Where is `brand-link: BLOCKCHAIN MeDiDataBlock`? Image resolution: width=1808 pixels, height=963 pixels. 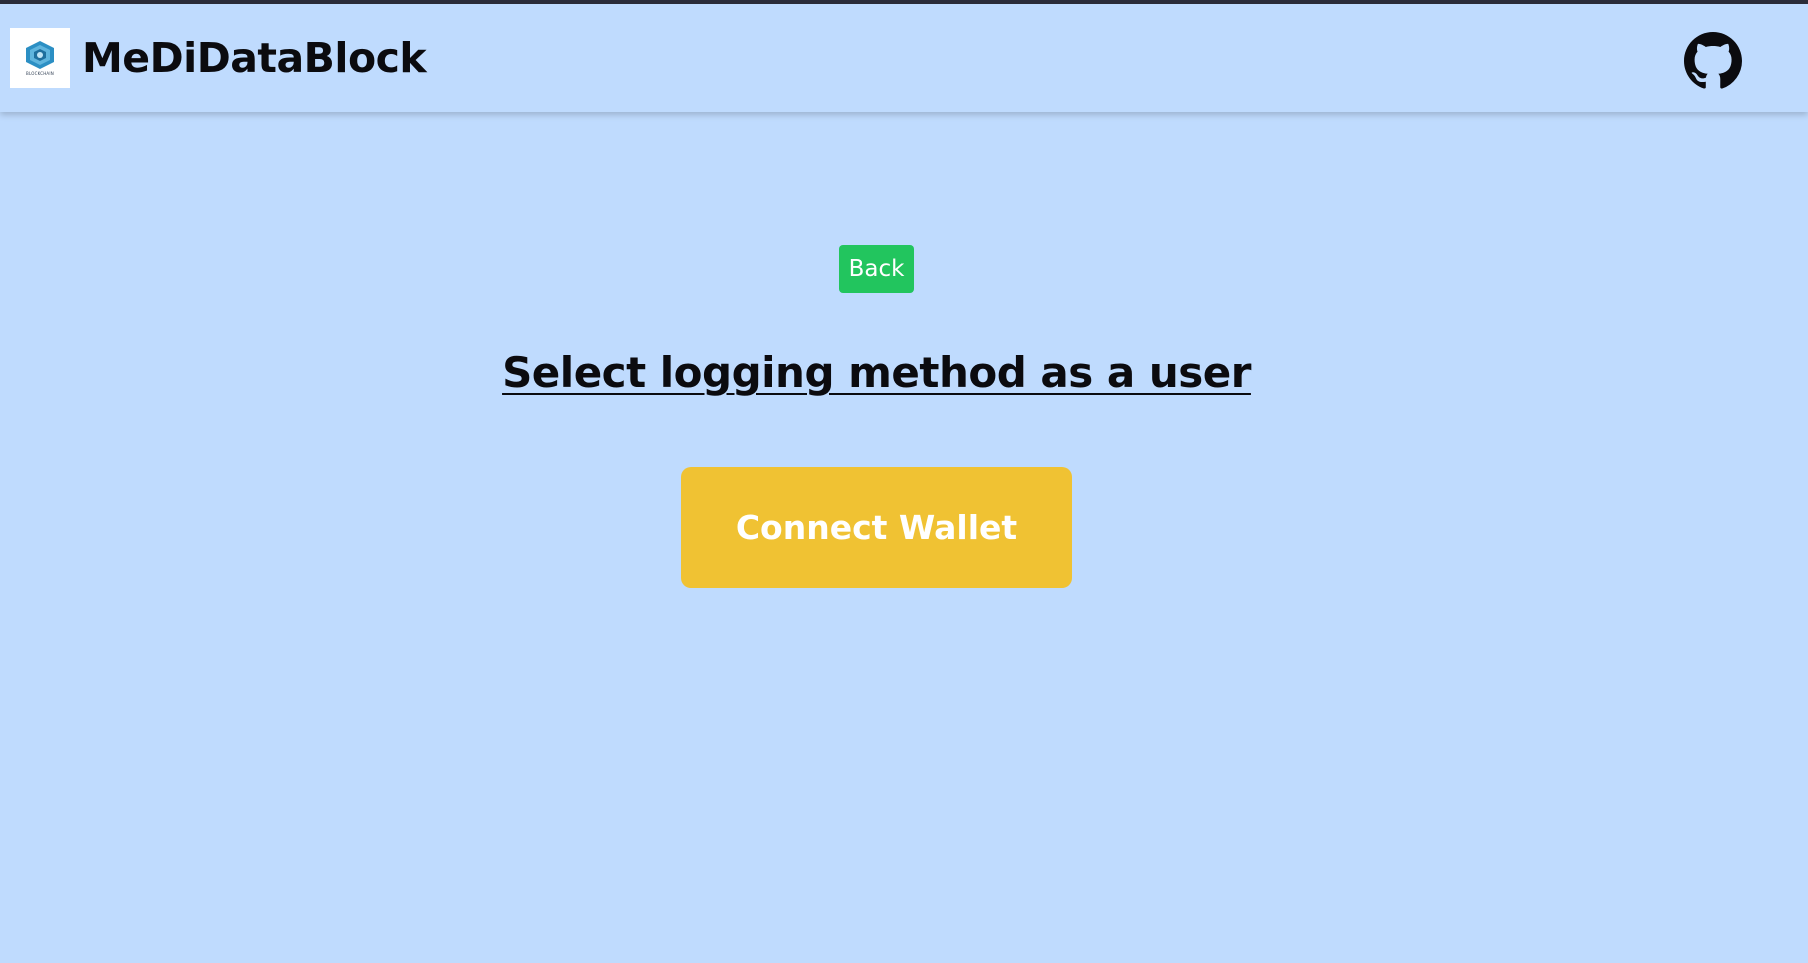
brand-link: BLOCKCHAIN MeDiDataBlock is located at coordinates (218, 58).